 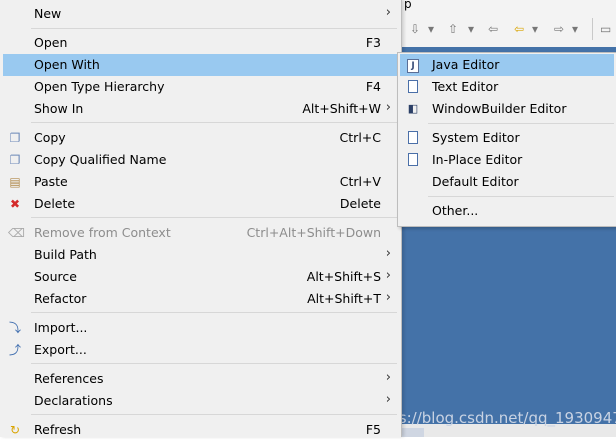 What do you see at coordinates (360, 203) in the screenshot?
I see `menu-item-shortcut: Delete` at bounding box center [360, 203].